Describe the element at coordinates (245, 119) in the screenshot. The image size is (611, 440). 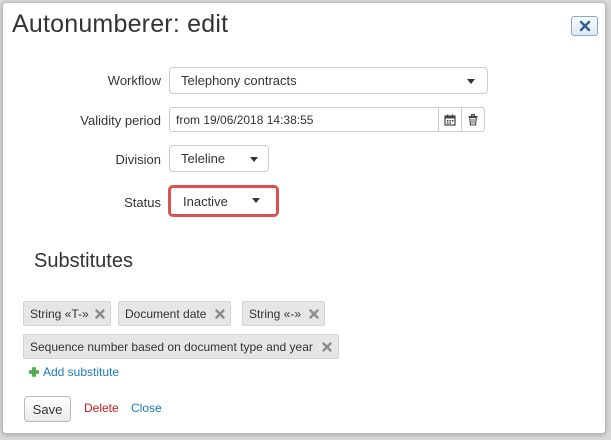
I see `validity-period-value: from 19/06/2018 14:38:55` at that location.